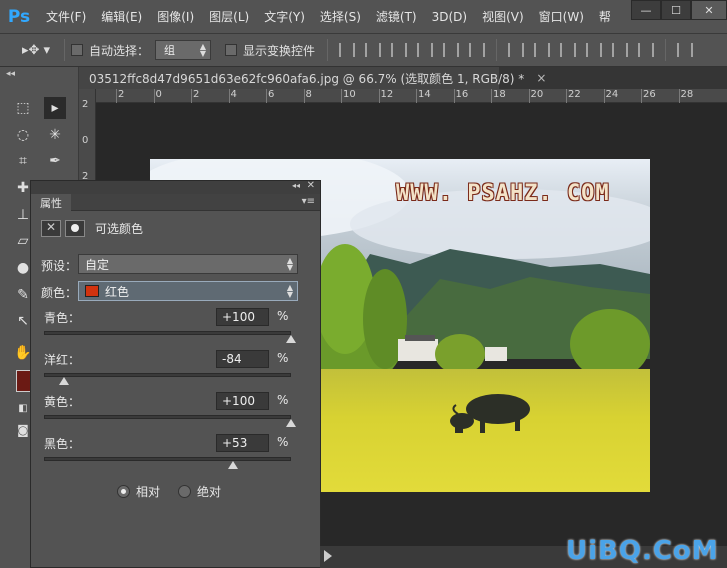 The width and height of the screenshot is (727, 568). What do you see at coordinates (709, 10) in the screenshot?
I see `close-button: ✕` at bounding box center [709, 10].